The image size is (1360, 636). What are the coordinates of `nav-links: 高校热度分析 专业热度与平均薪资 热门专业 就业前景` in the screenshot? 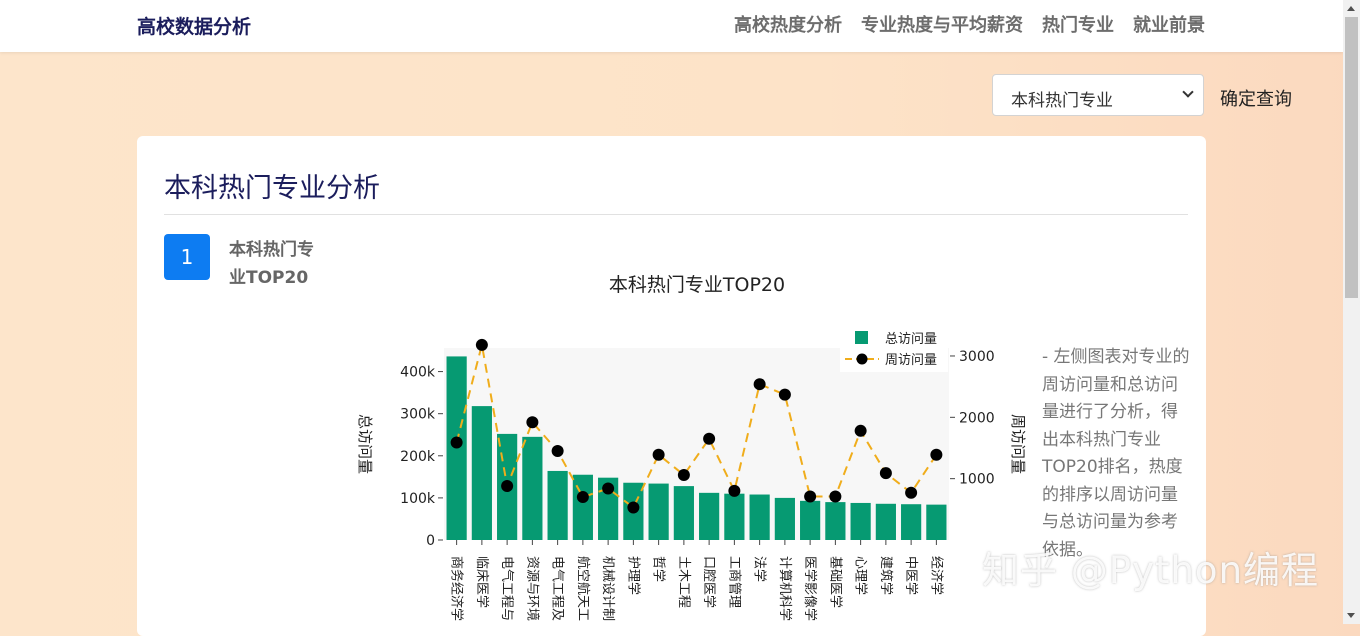 It's located at (969, 24).